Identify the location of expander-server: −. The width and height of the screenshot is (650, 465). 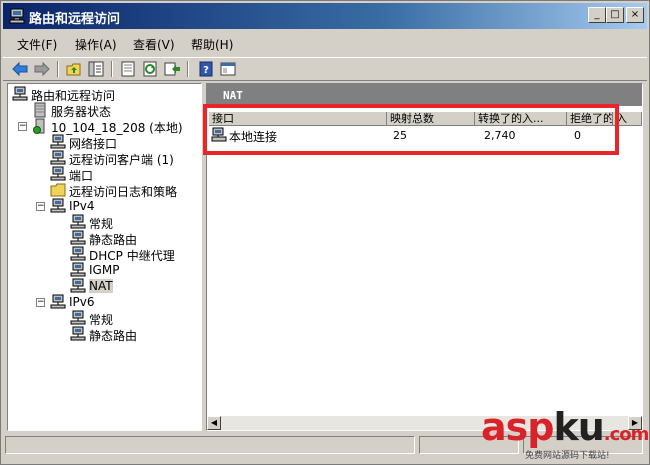
(22, 126).